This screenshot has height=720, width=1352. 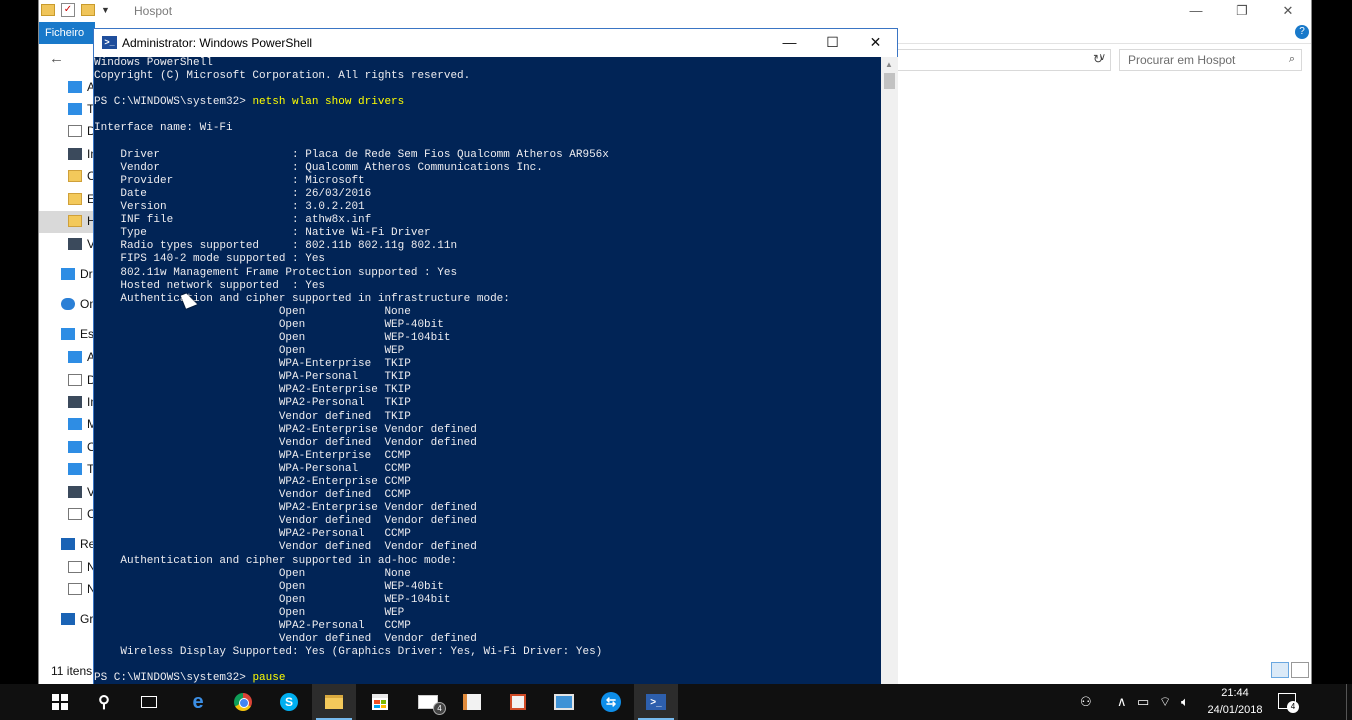 What do you see at coordinates (889, 64) in the screenshot?
I see `scroll-up-icon: ▲` at bounding box center [889, 64].